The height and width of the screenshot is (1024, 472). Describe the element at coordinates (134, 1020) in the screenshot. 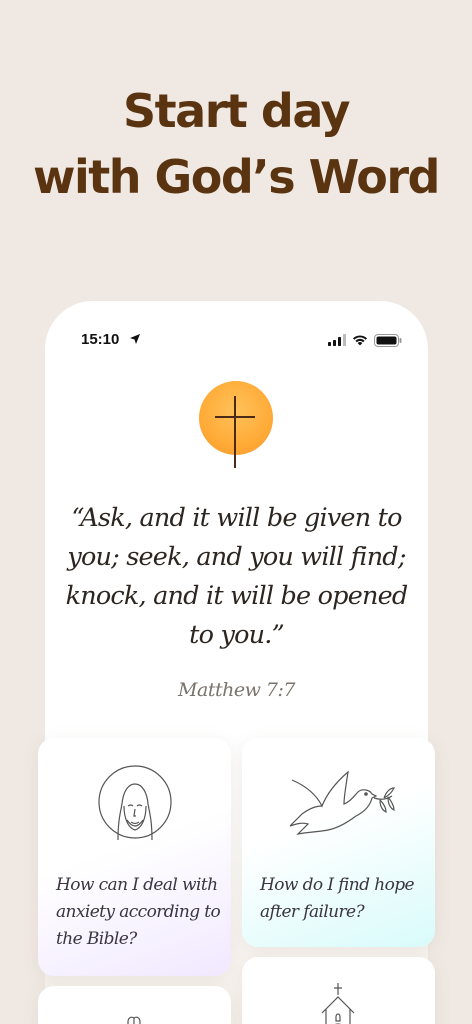

I see `praying-hands-icon` at that location.